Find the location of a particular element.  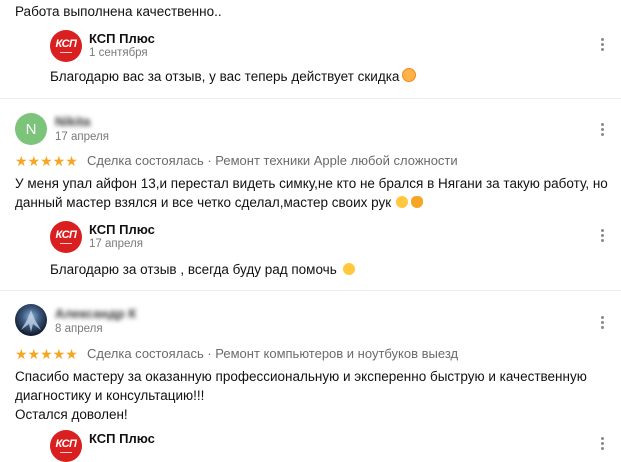

reply-date: 1 сентября is located at coordinates (118, 53).